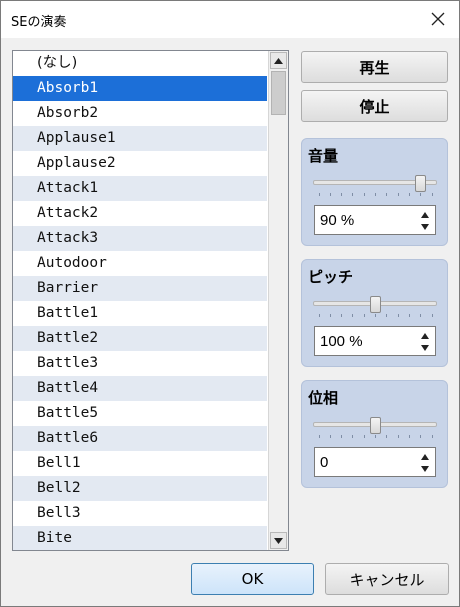 The image size is (460, 607). What do you see at coordinates (140, 238) in the screenshot?
I see `list-item: Attack3` at bounding box center [140, 238].